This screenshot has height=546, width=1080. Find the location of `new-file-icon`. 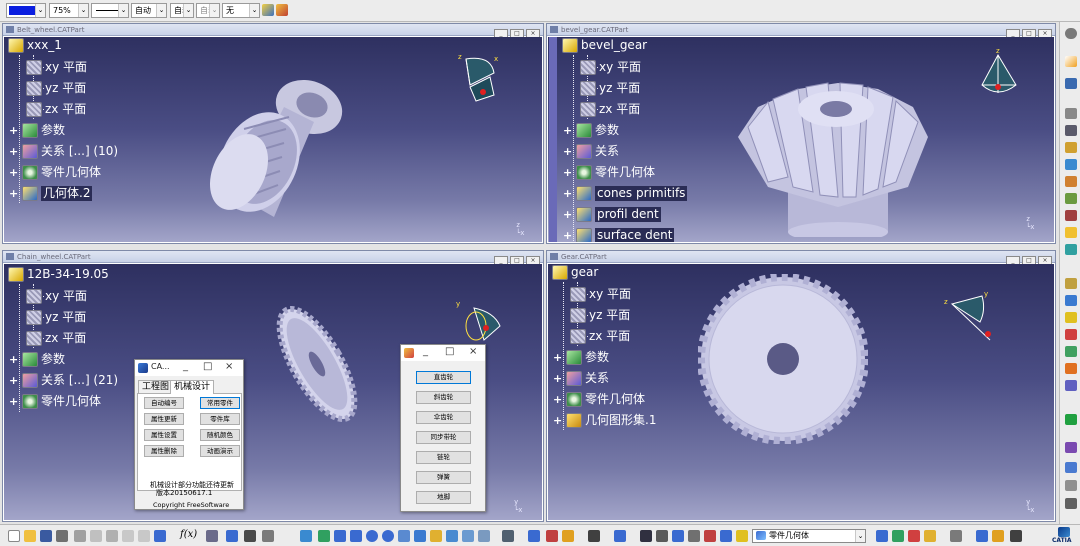

new-file-icon is located at coordinates (14, 536).